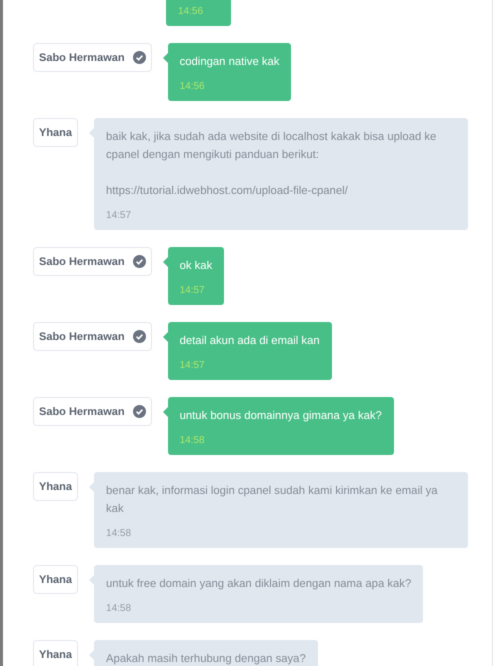 Image resolution: width=500 pixels, height=666 pixels. What do you see at coordinates (259, 584) in the screenshot?
I see `message-text: untuk free domain yang akan diklaim dengan nama apa kak?` at bounding box center [259, 584].